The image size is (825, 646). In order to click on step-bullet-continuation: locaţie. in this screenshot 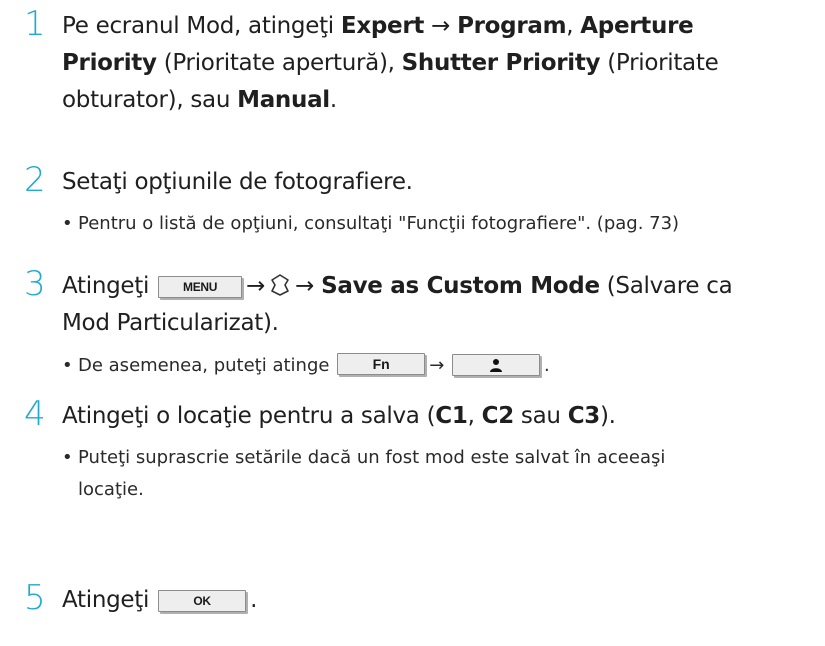, I will do `click(111, 489)`.